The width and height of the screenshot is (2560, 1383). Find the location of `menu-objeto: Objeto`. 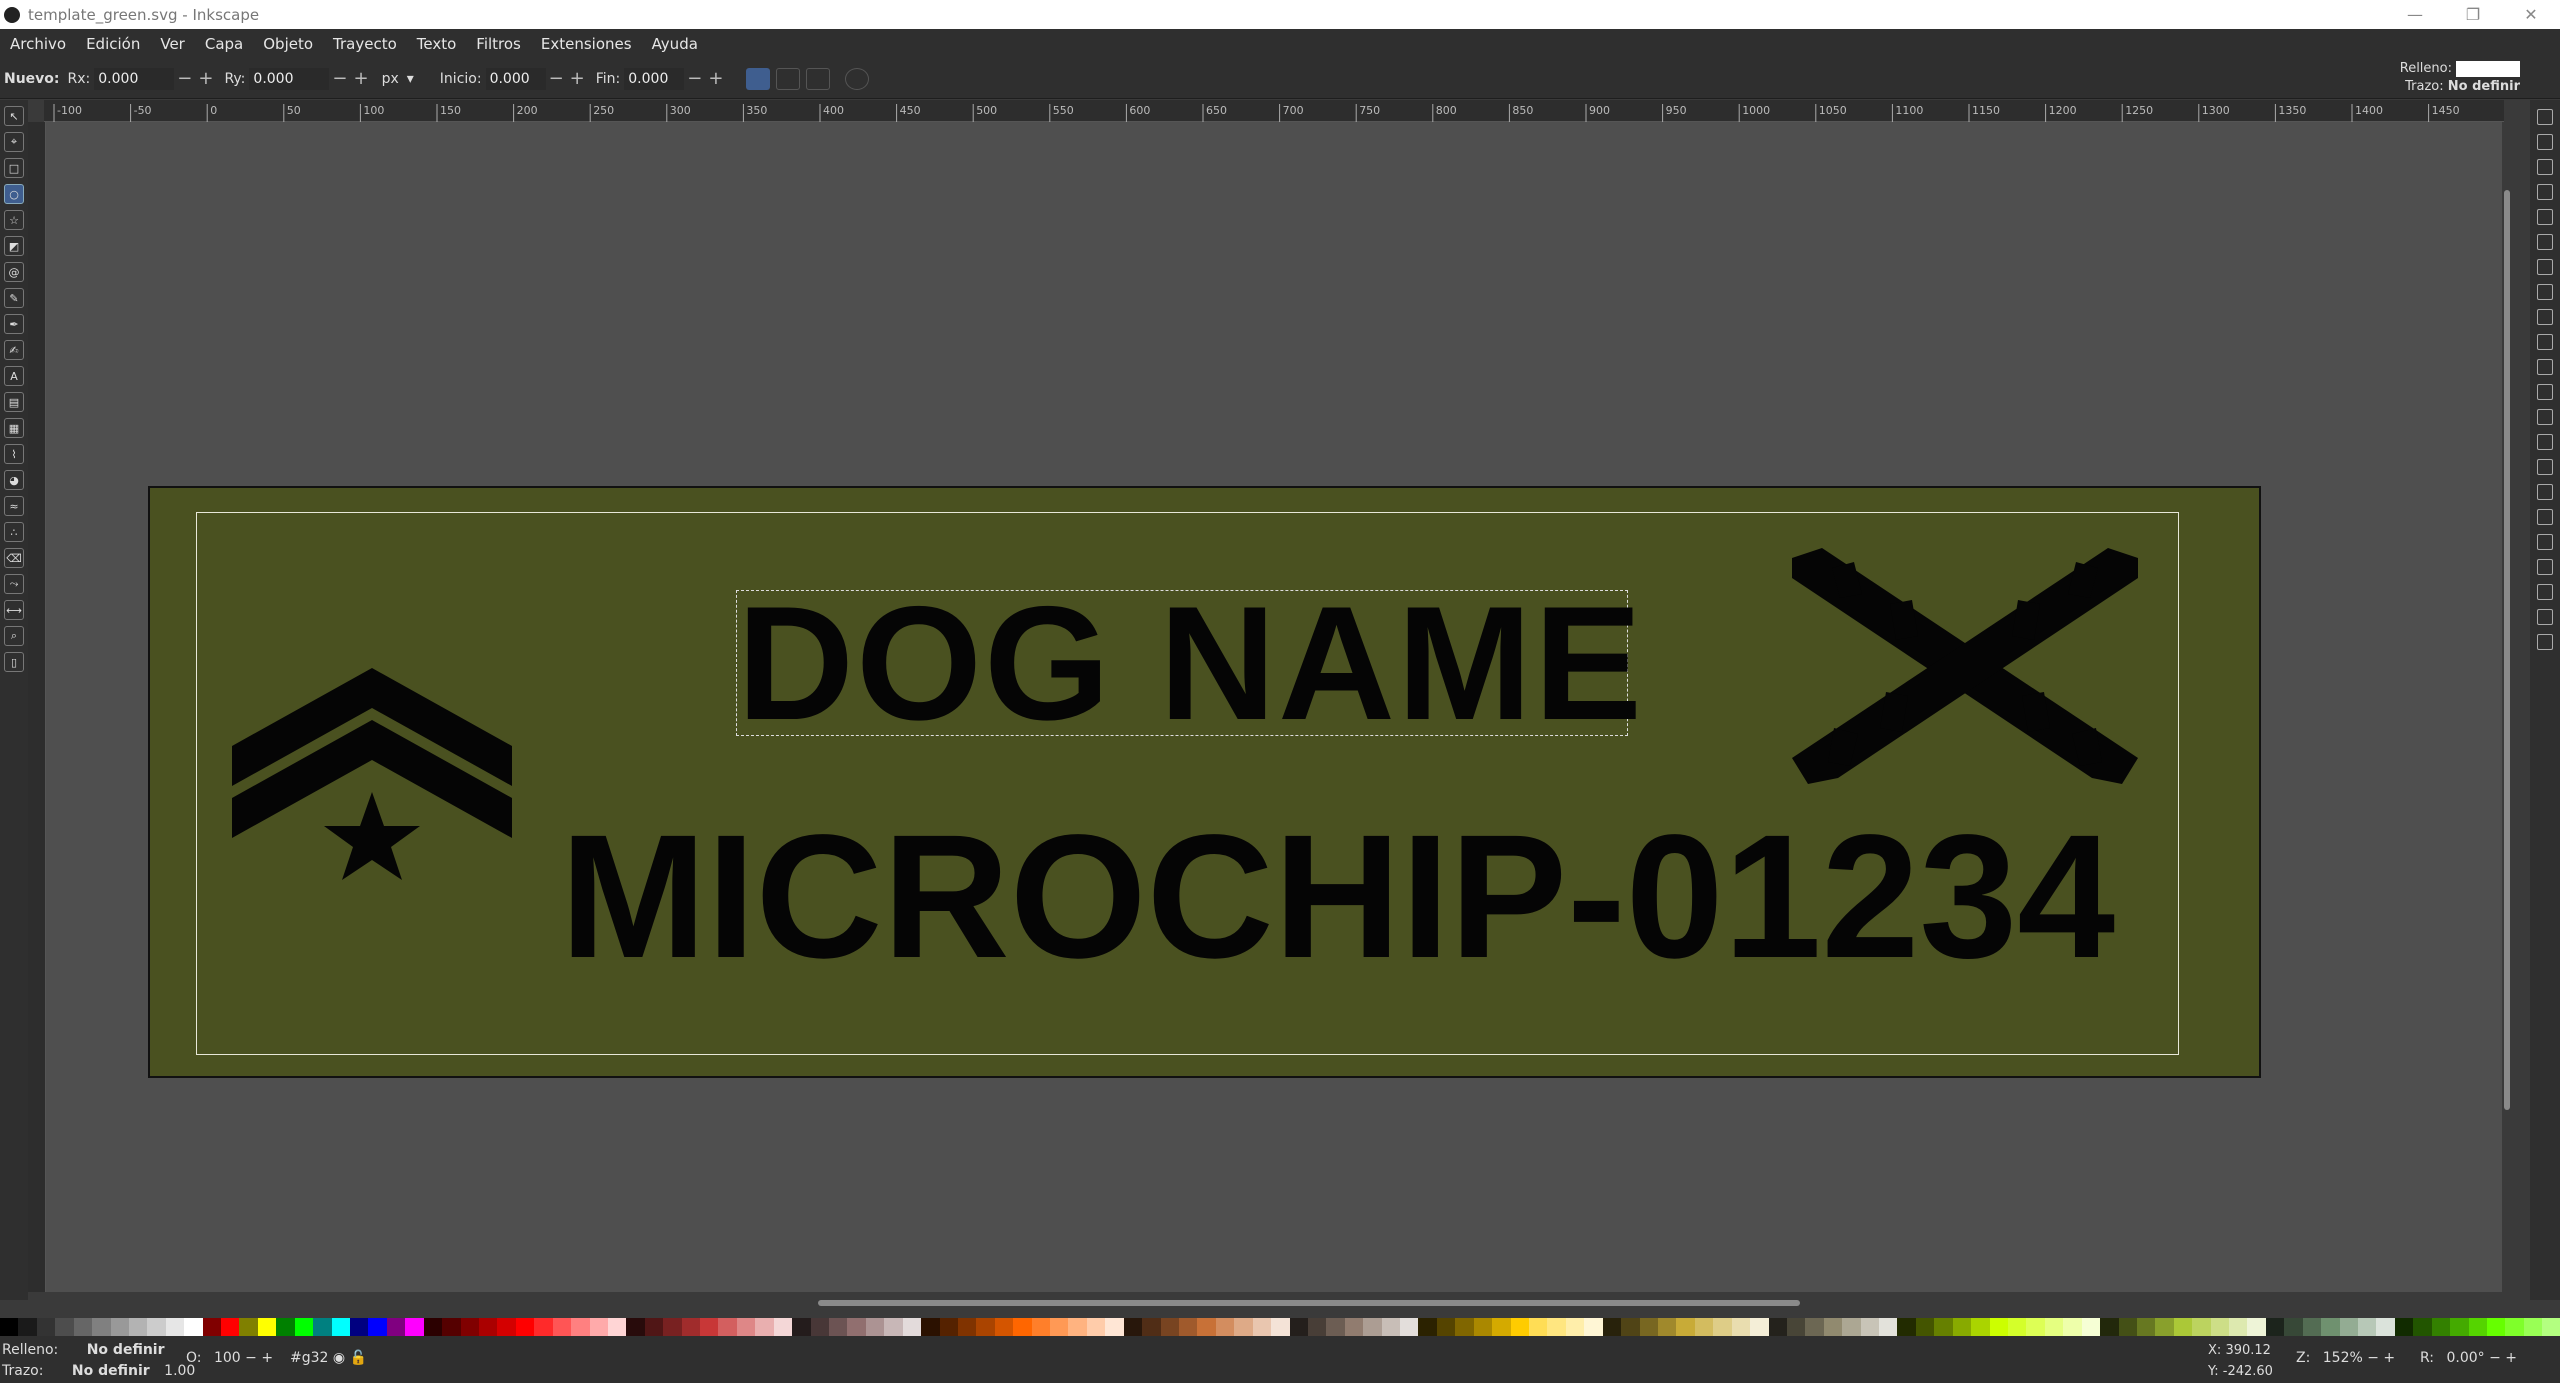

menu-objeto: Objeto is located at coordinates (288, 44).